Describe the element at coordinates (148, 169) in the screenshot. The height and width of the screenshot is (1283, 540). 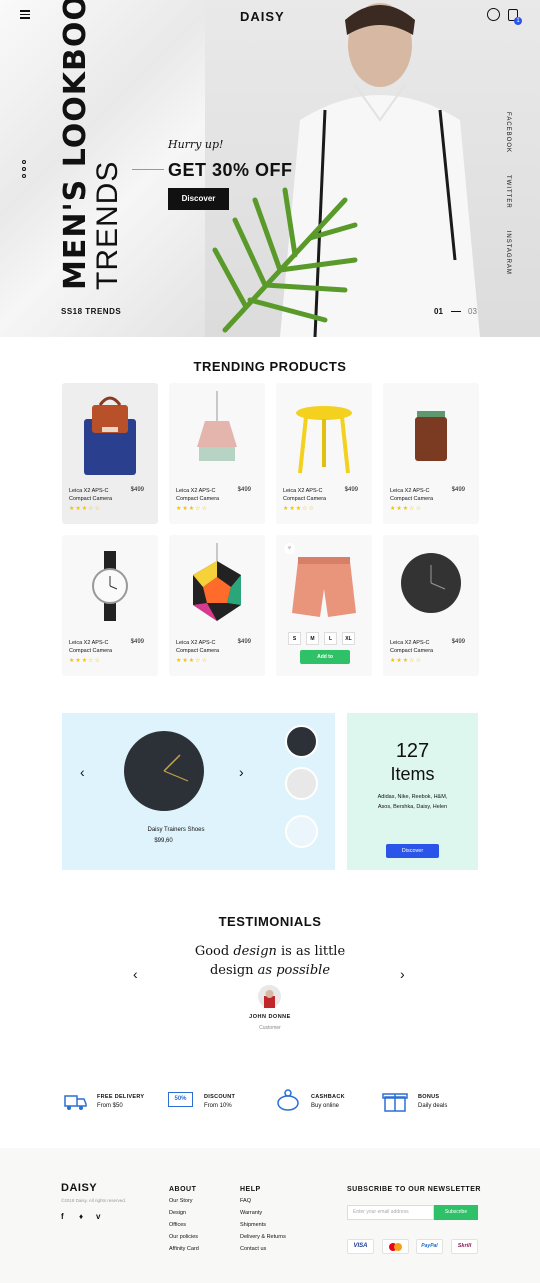
I see `offer-divider` at that location.